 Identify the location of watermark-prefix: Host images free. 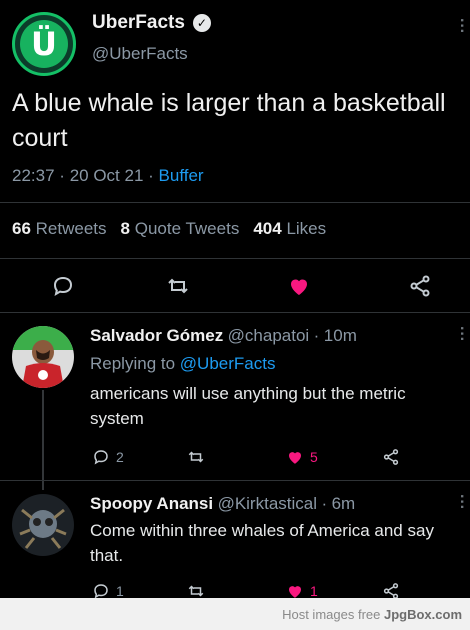
(331, 614).